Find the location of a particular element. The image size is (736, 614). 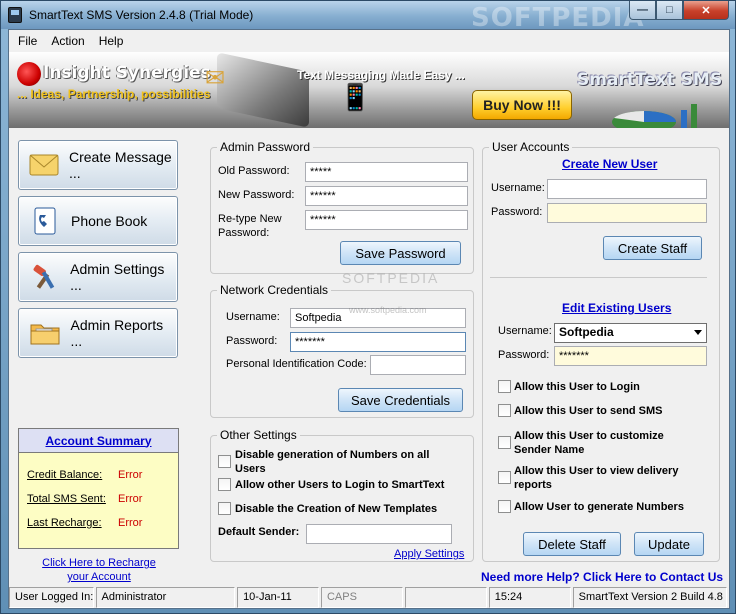

admin-password-title: Admin Password is located at coordinates (265, 147).